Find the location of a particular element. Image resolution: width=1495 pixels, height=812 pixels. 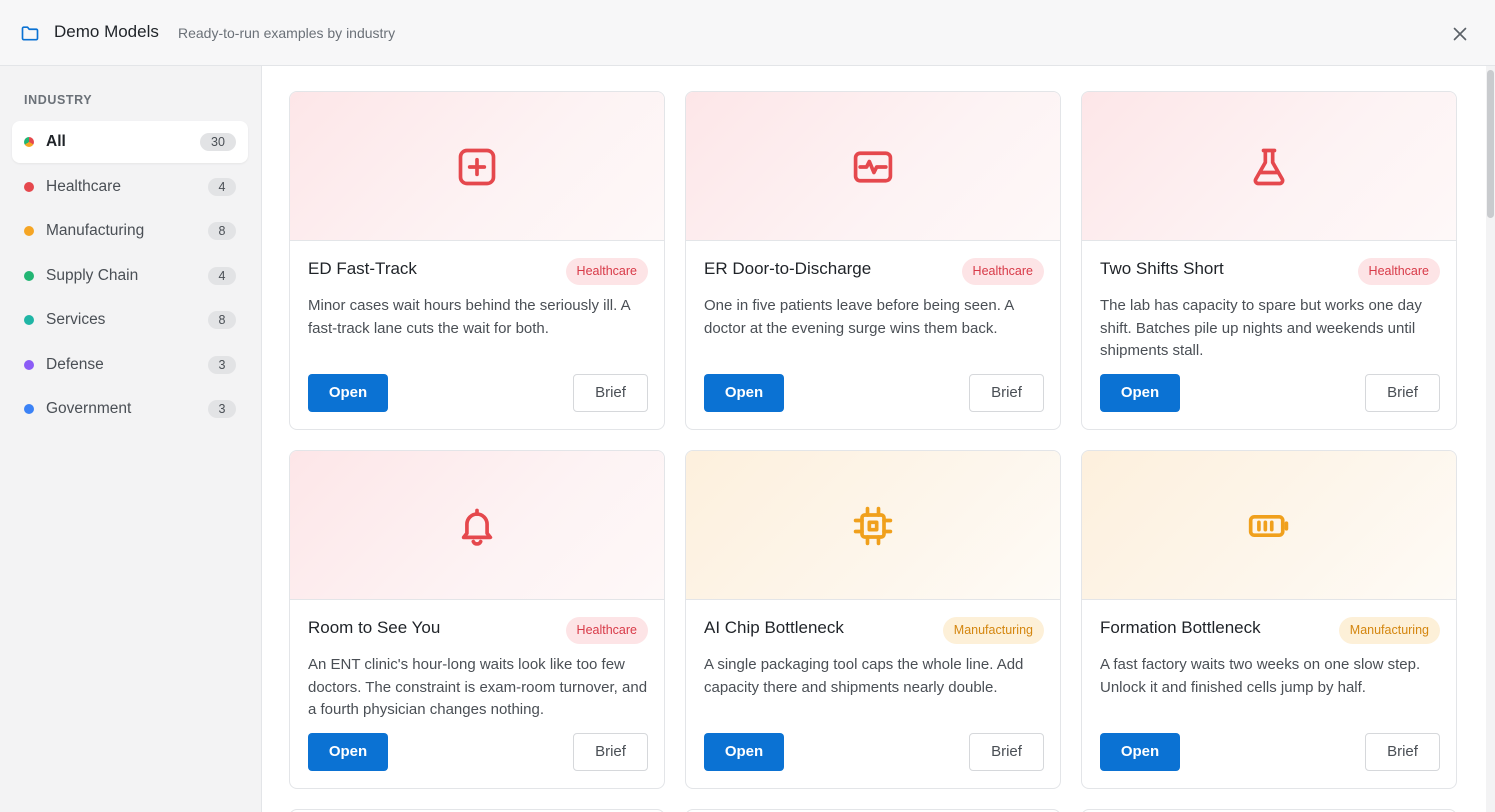

sidebar-item-label: Manufacturing is located at coordinates (95, 230).